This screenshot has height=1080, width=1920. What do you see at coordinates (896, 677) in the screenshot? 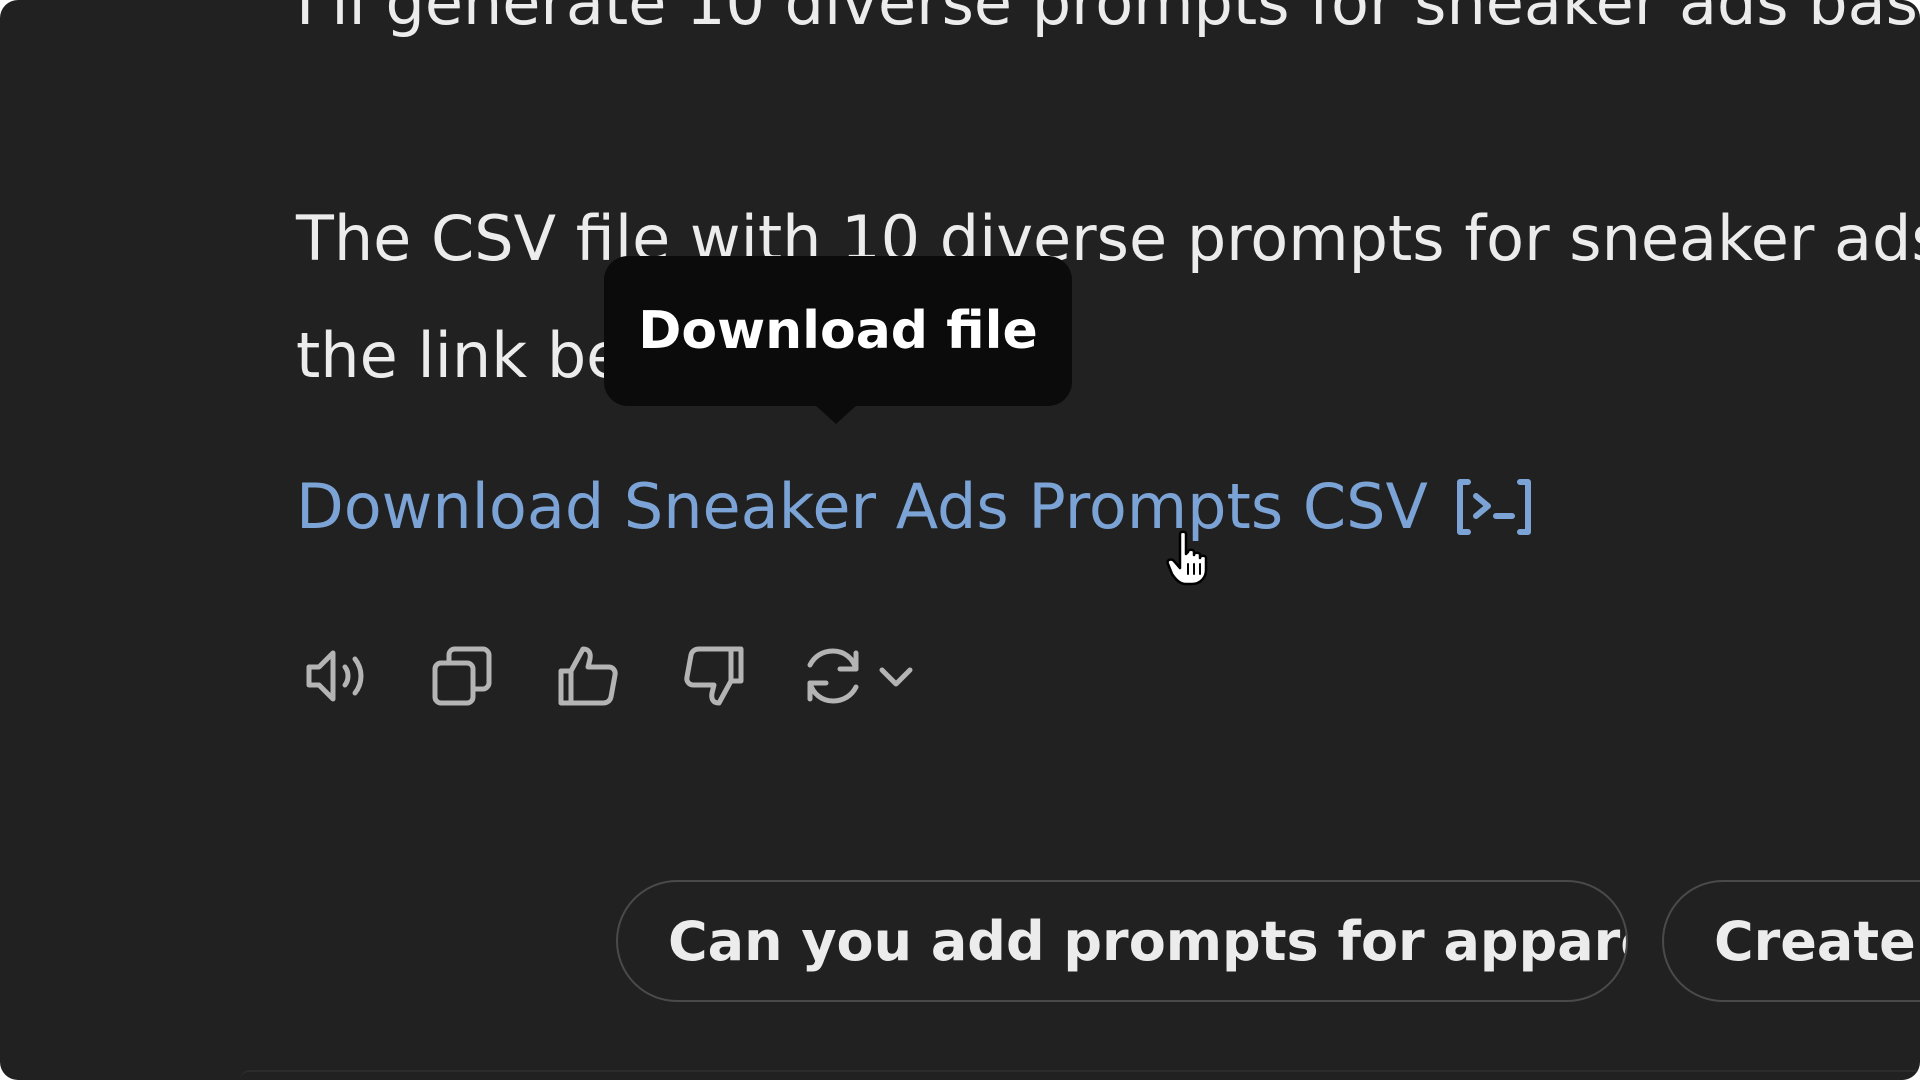
I see `chevron-down-icon` at bounding box center [896, 677].